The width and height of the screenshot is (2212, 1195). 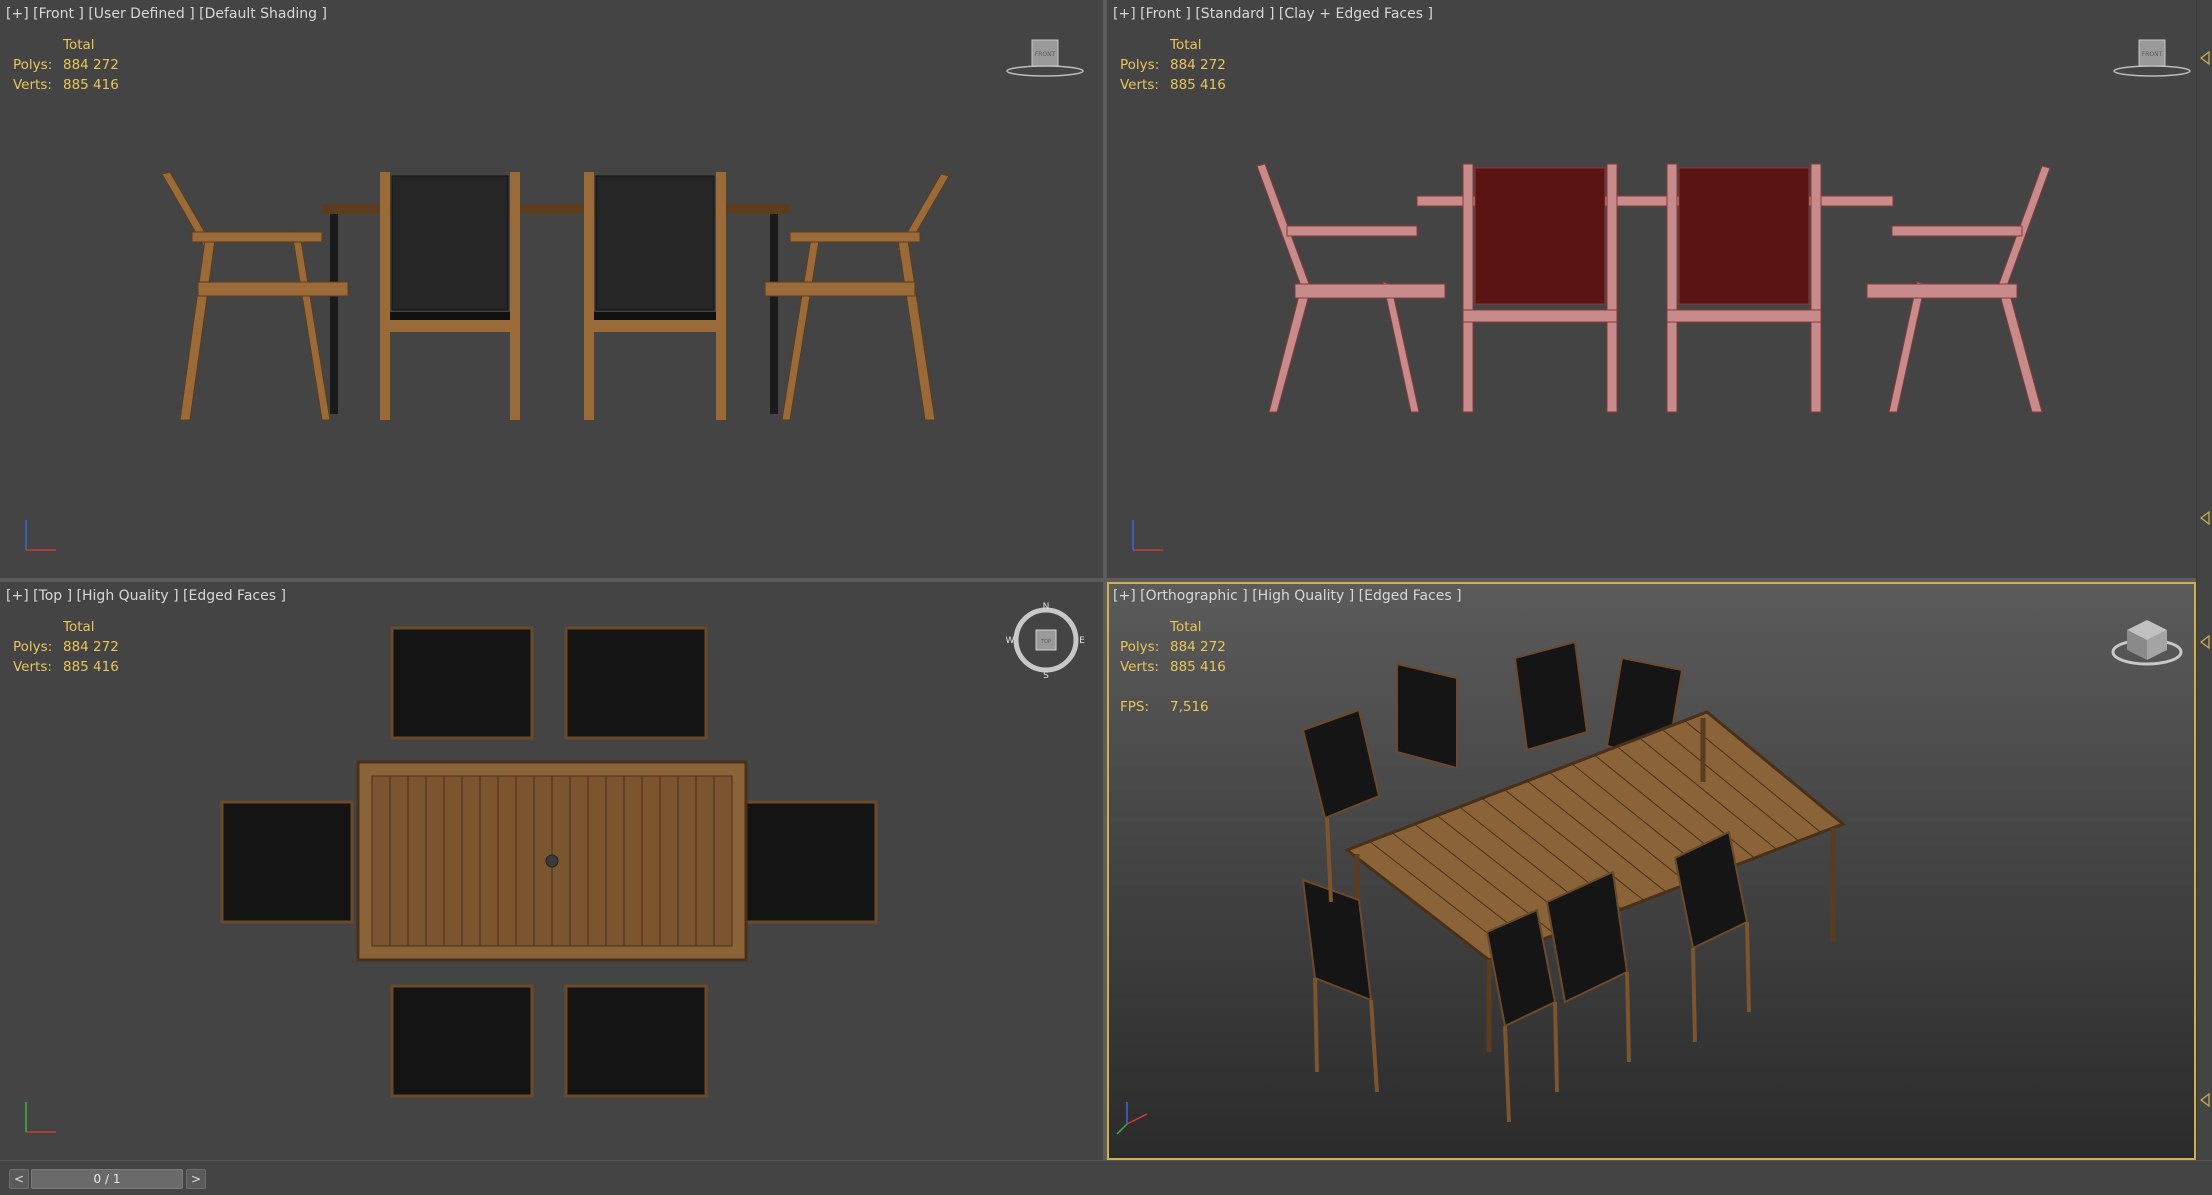 What do you see at coordinates (196, 1179) in the screenshot?
I see `next-frame-button: >` at bounding box center [196, 1179].